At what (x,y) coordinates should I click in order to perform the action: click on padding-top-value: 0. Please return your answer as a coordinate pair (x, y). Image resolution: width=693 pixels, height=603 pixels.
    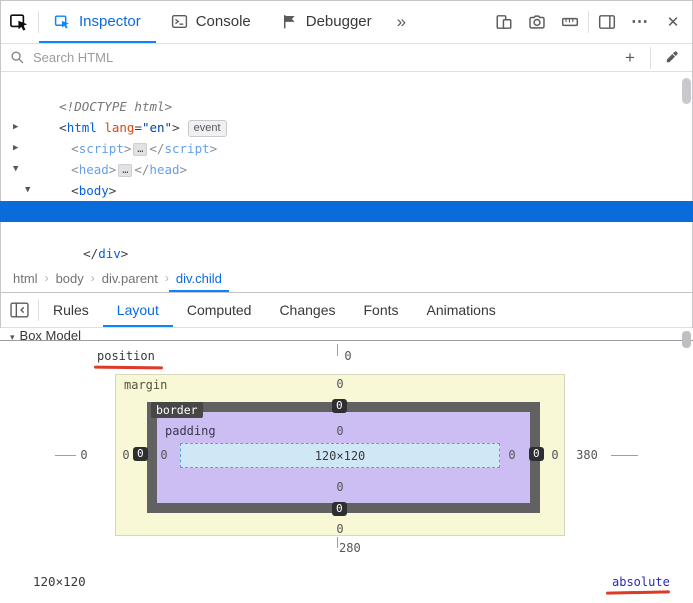
    Looking at the image, I should click on (340, 431).